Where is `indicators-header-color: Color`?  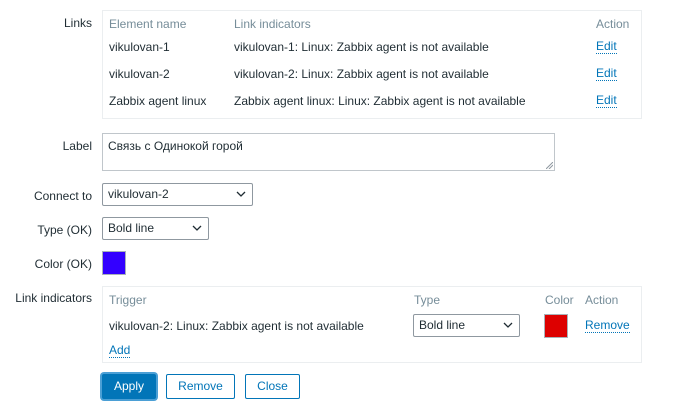
indicators-header-color: Color is located at coordinates (559, 300).